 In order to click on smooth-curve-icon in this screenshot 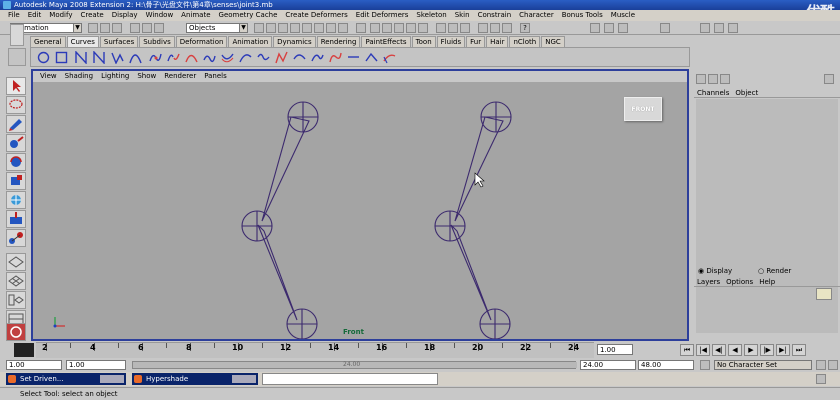, I will do `click(299, 57)`.